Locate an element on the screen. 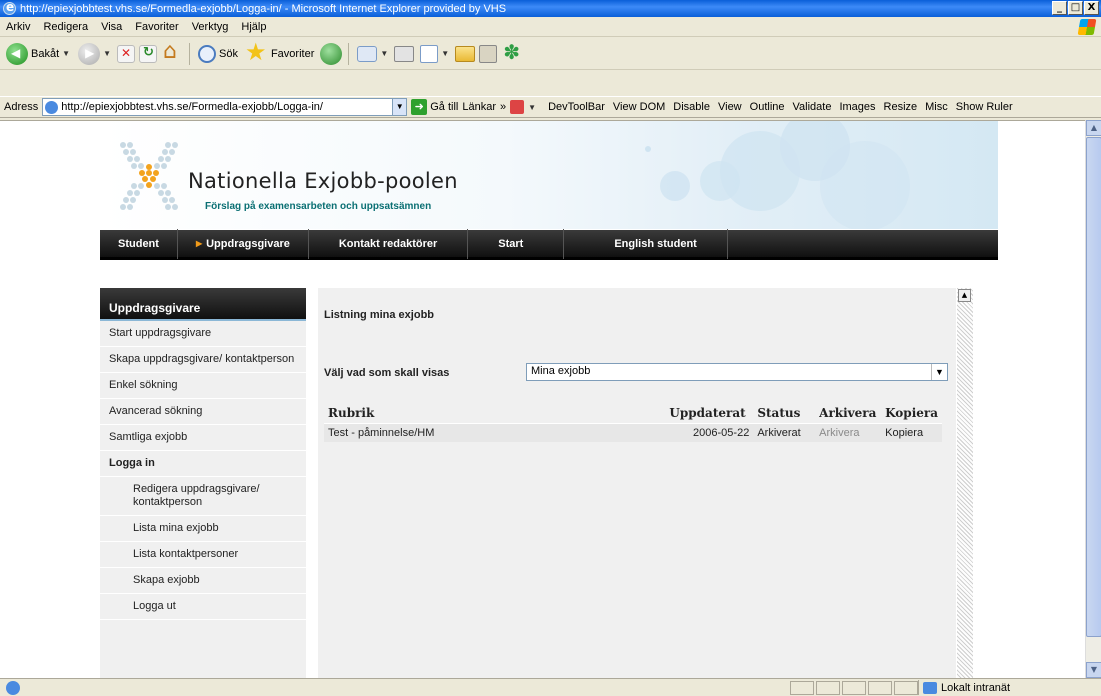 The width and height of the screenshot is (1101, 696). devtool-view-dom: View DOM is located at coordinates (639, 107).